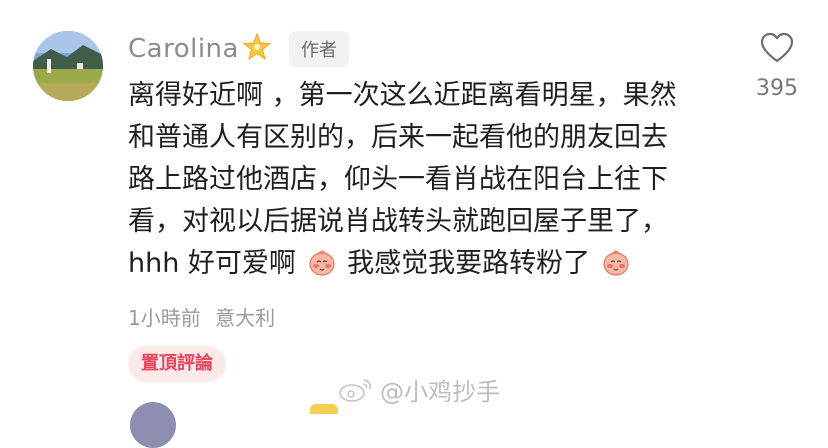  Describe the element at coordinates (68, 66) in the screenshot. I see `avatar` at that location.